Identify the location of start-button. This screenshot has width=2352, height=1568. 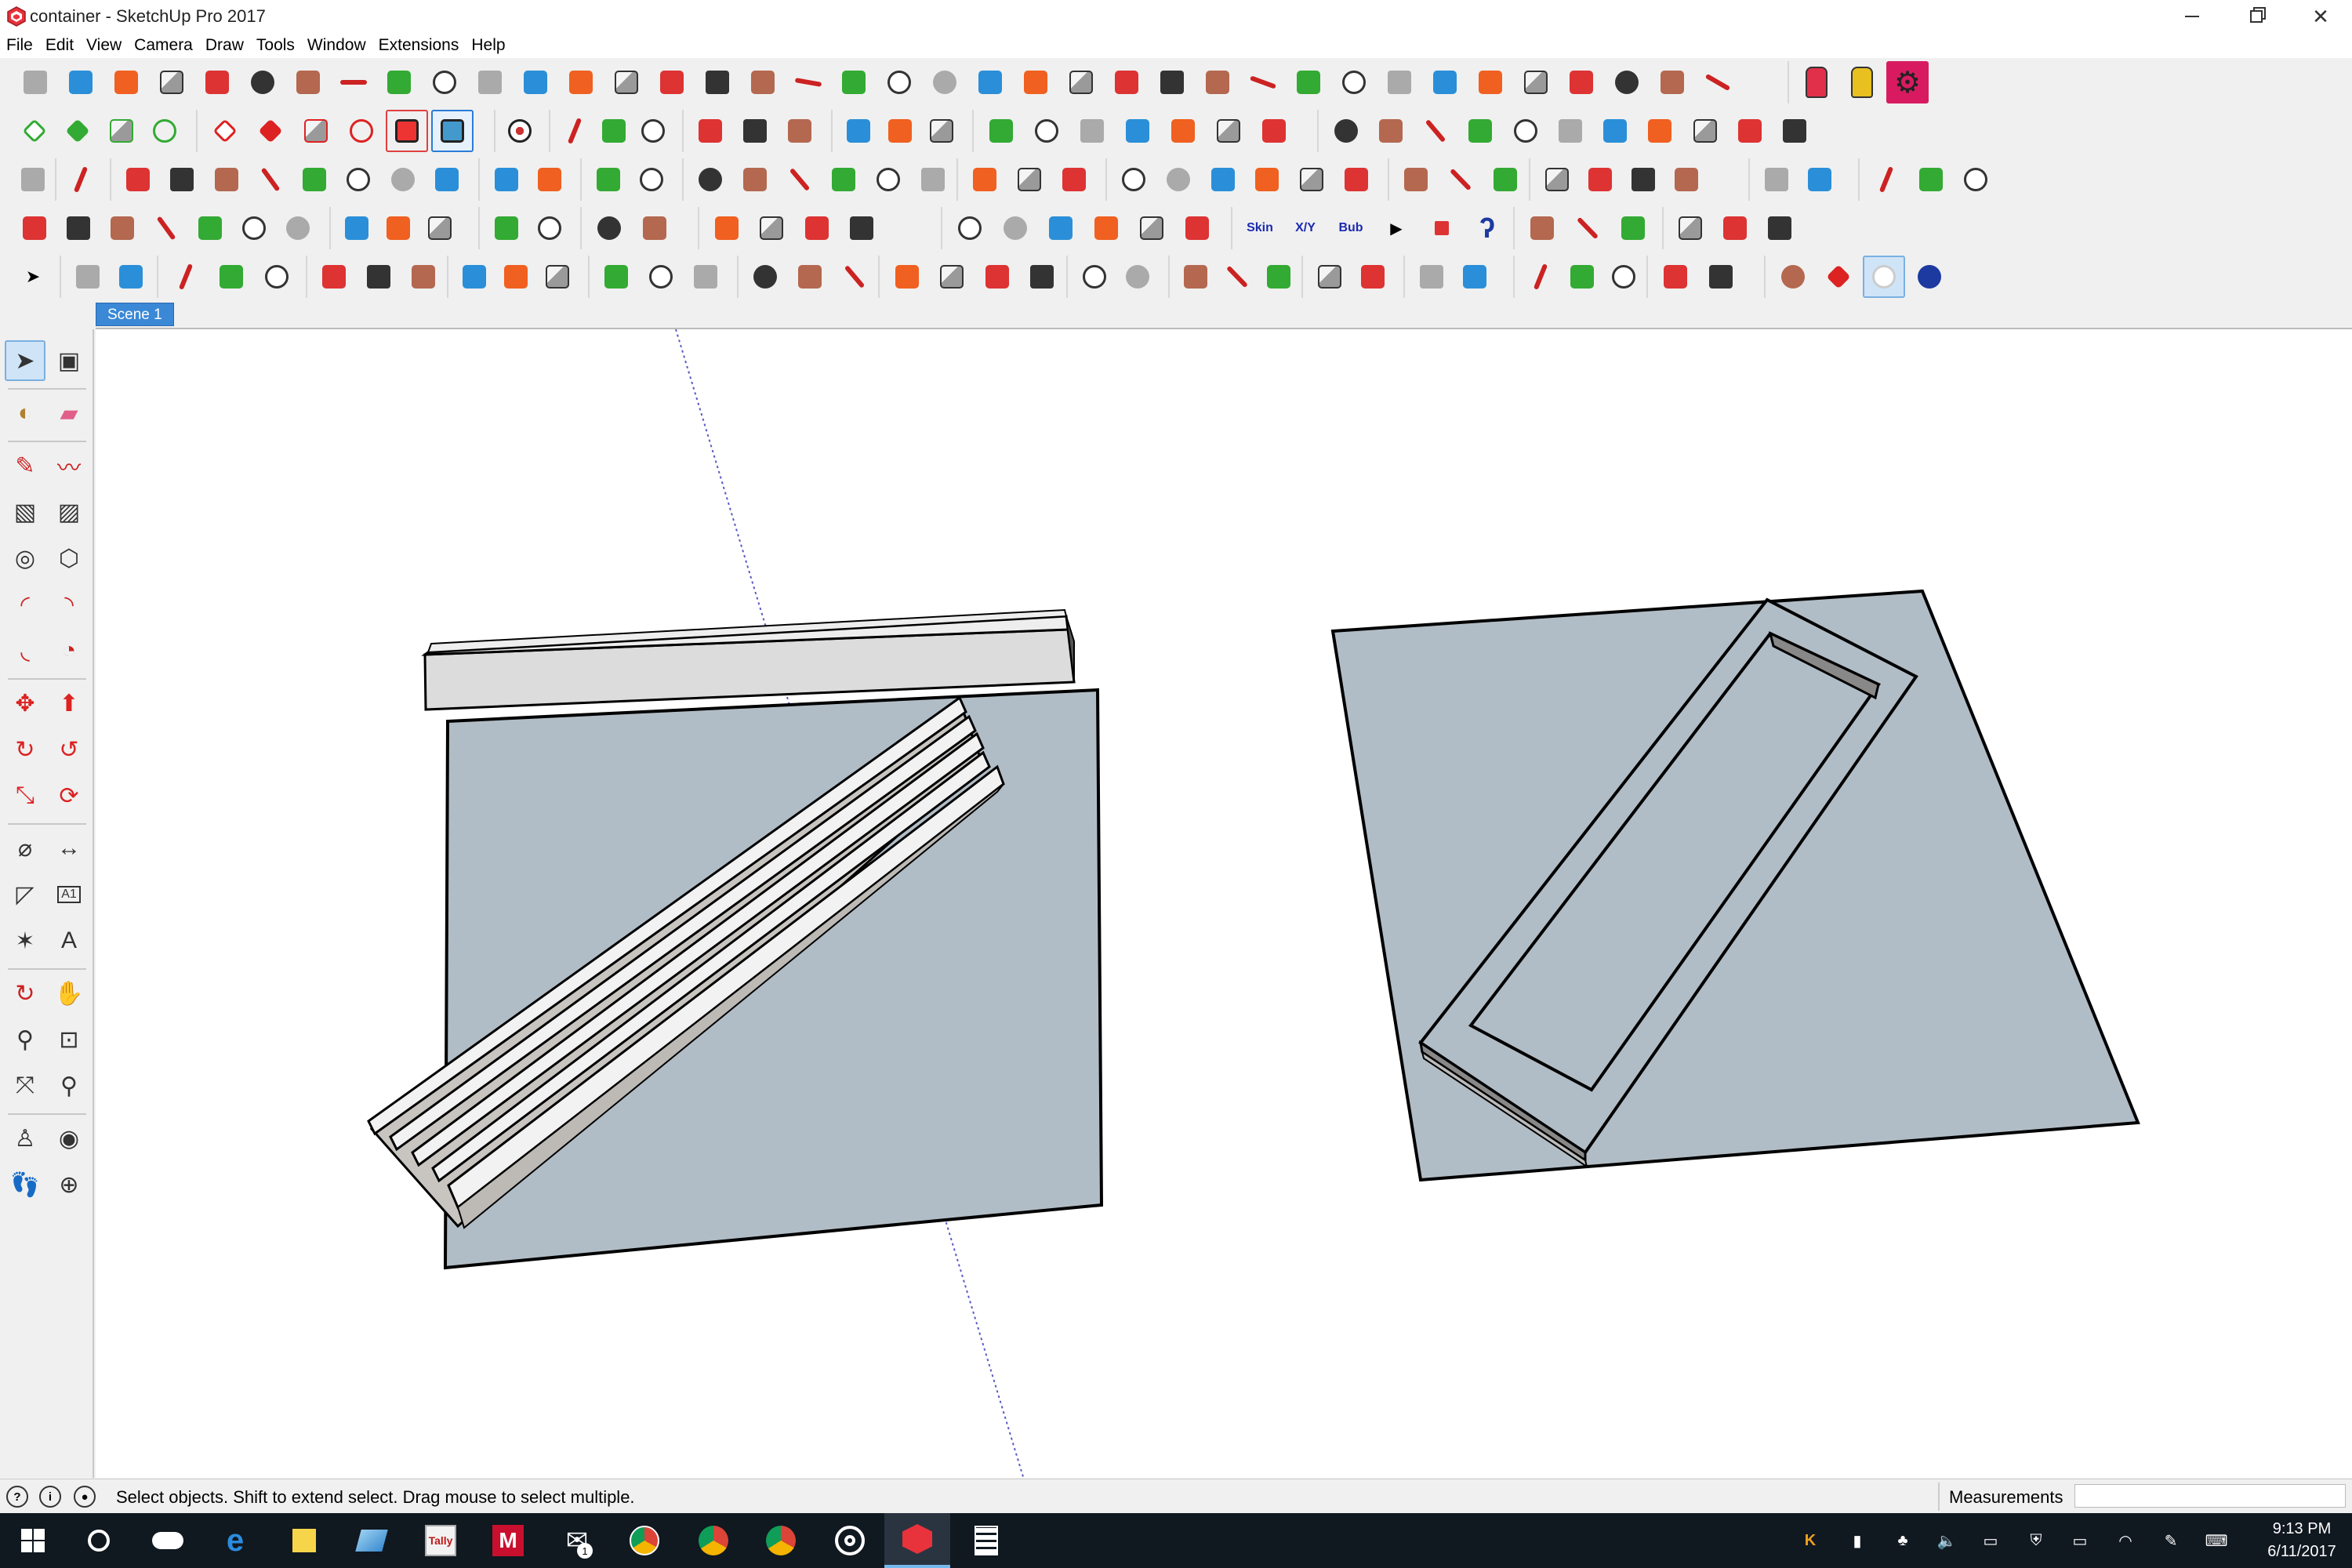
(33, 1540).